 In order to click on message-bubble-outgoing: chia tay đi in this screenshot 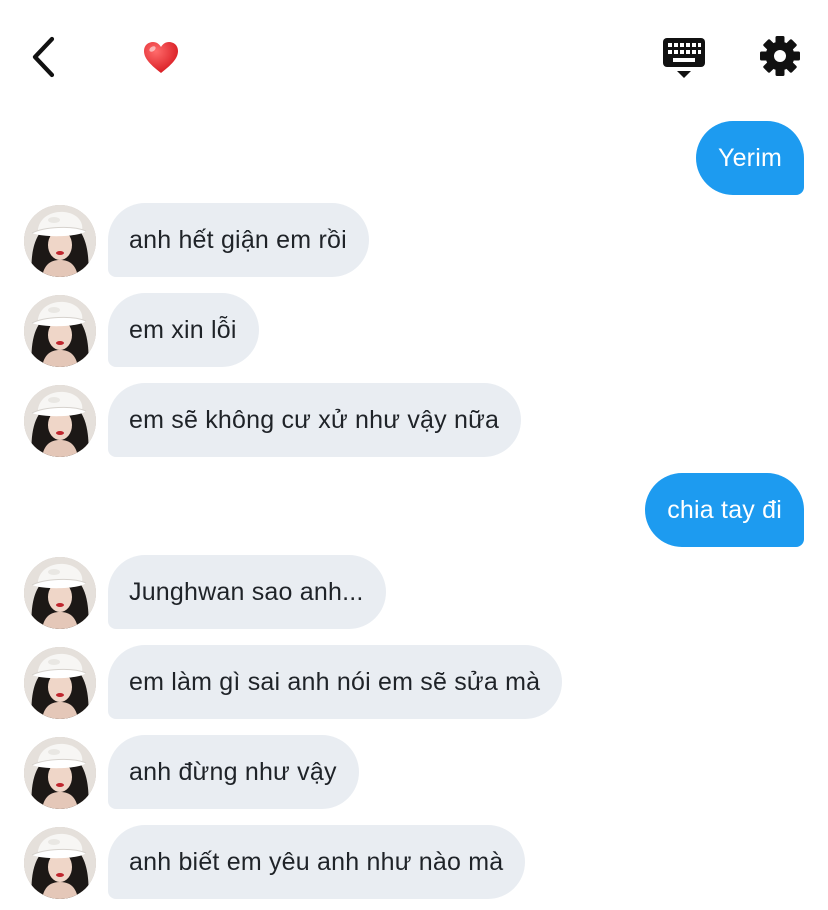, I will do `click(724, 510)`.